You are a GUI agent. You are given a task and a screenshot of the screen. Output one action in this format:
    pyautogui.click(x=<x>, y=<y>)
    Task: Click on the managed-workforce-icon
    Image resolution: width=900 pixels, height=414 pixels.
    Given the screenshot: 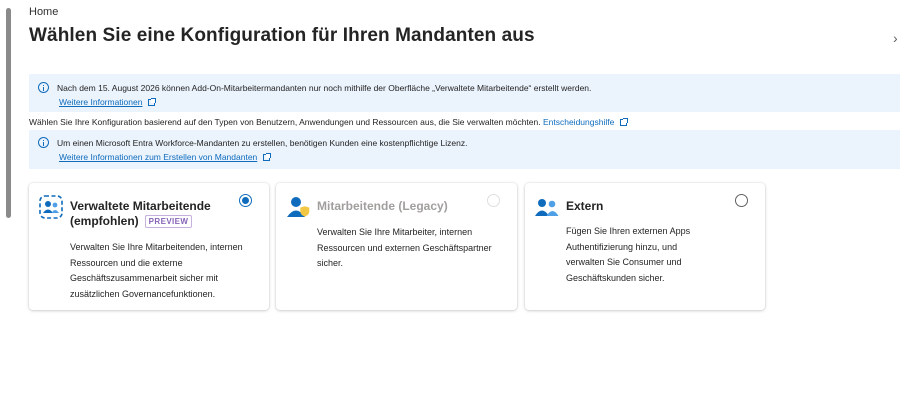 What is the action you would take?
    pyautogui.click(x=51, y=207)
    